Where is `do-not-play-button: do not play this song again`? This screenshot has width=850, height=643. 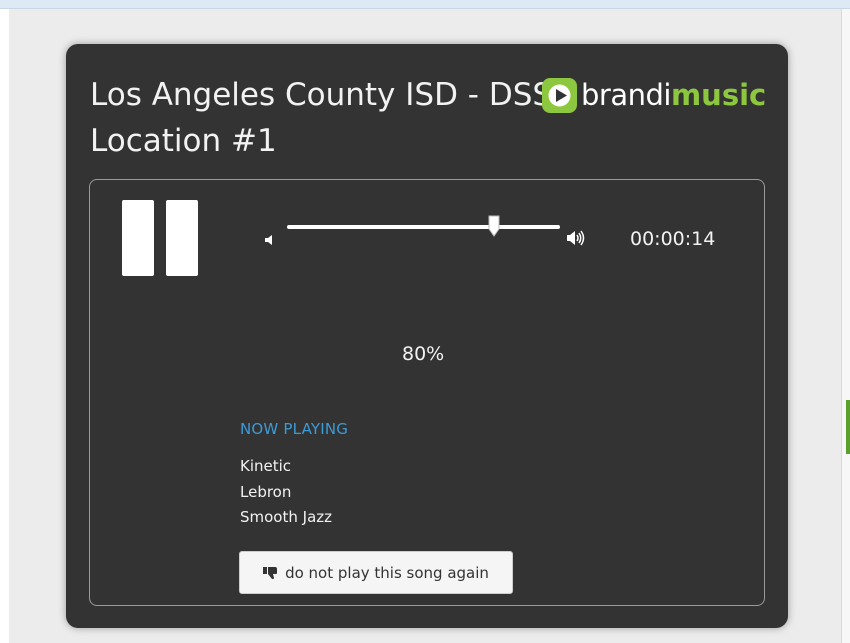 do-not-play-button: do not play this song again is located at coordinates (376, 572).